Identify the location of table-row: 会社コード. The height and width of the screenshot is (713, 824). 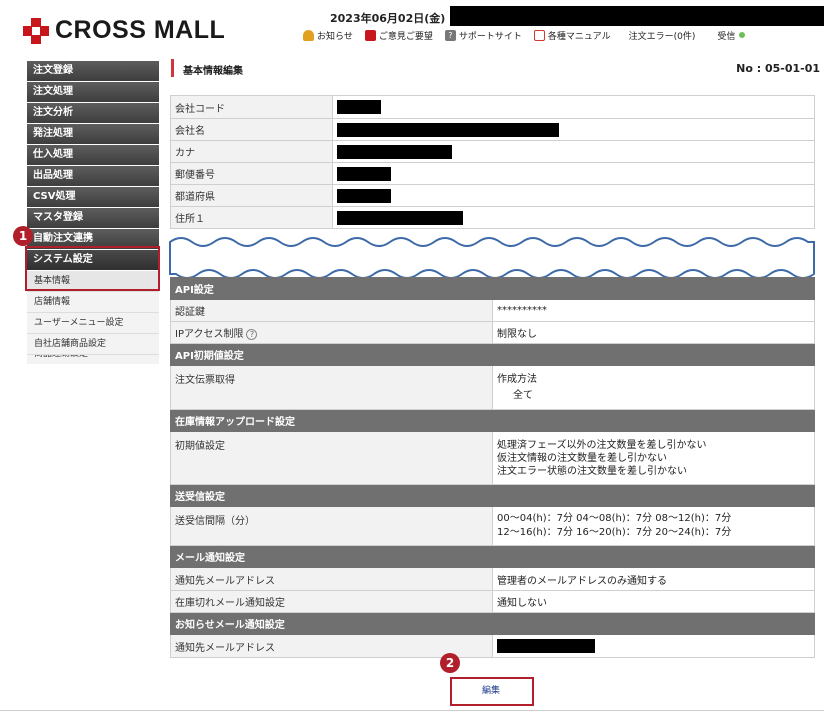
(492, 107).